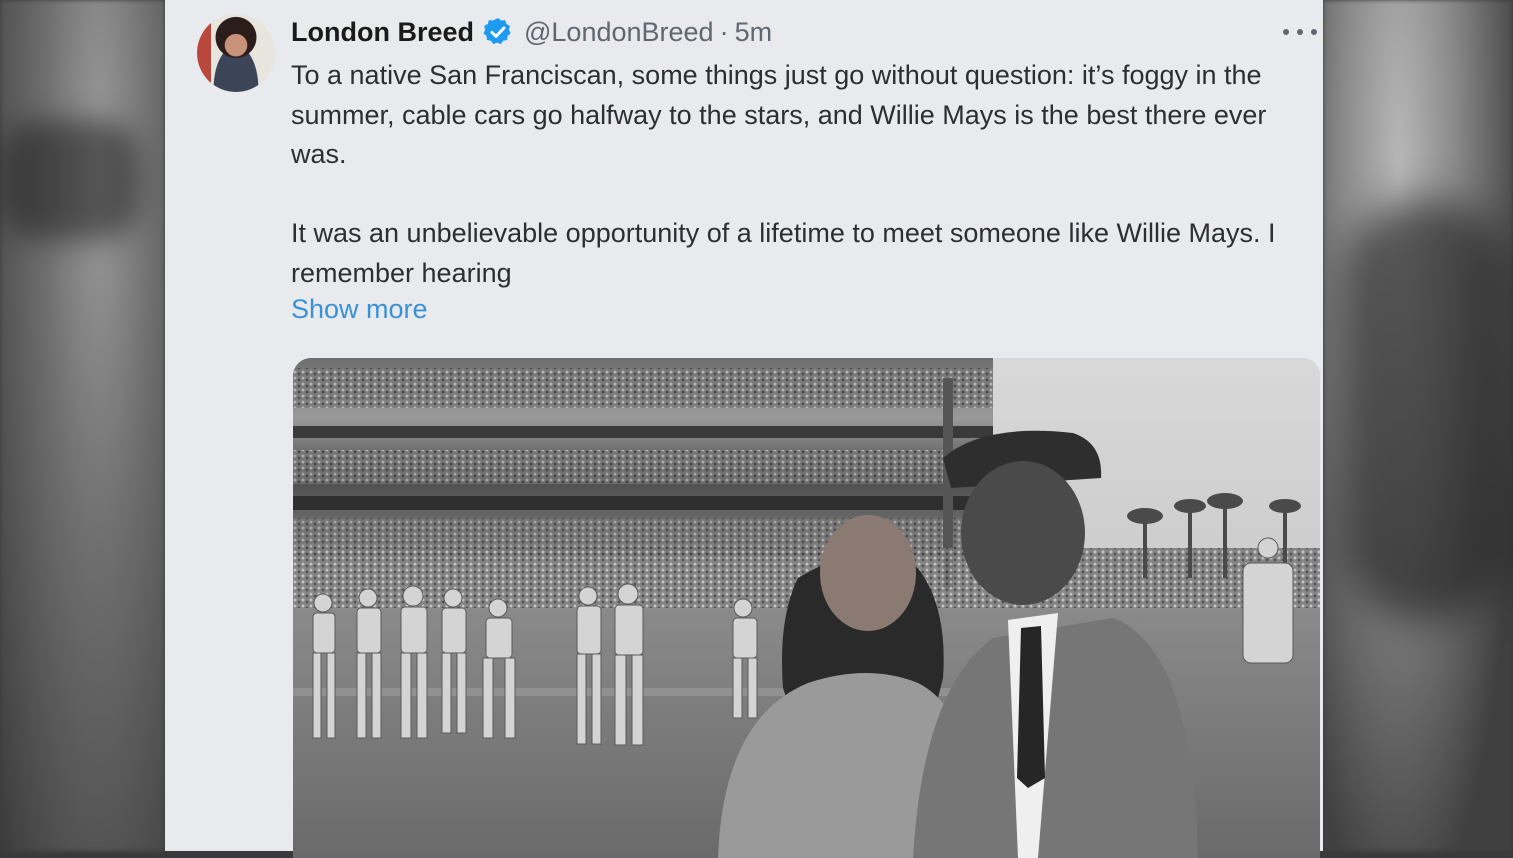 The width and height of the screenshot is (1513, 858). I want to click on video-backdrop-right, so click(1418, 425).